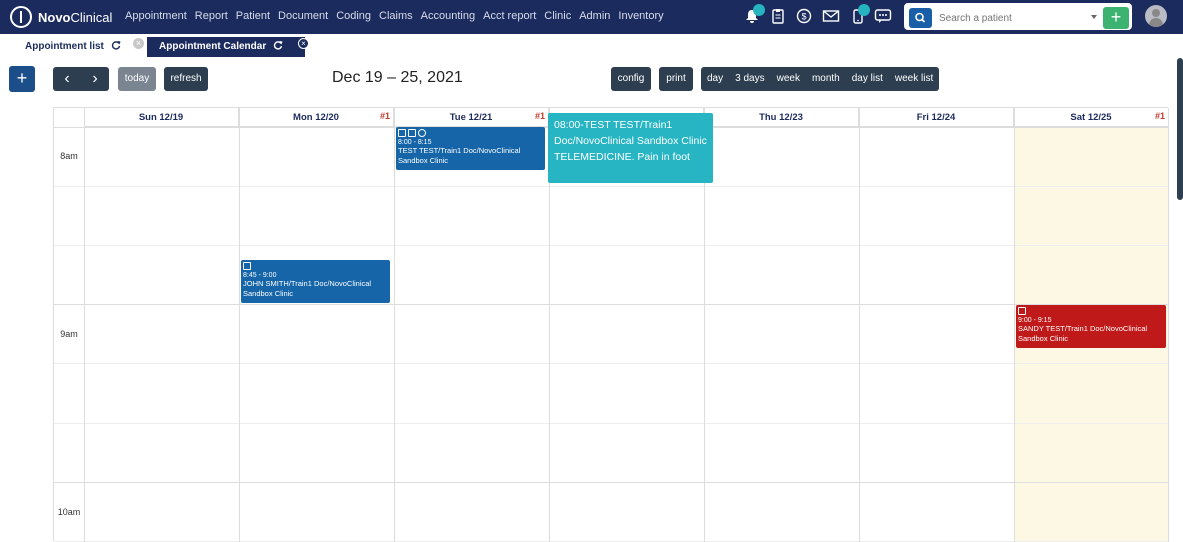  I want to click on view-month: month, so click(826, 79).